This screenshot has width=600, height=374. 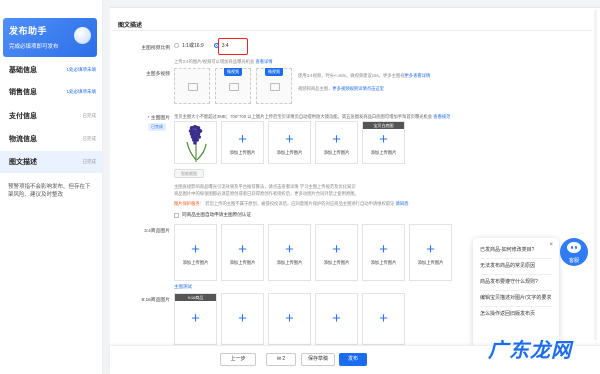 I want to click on lightbulb-icon, so click(x=82, y=35).